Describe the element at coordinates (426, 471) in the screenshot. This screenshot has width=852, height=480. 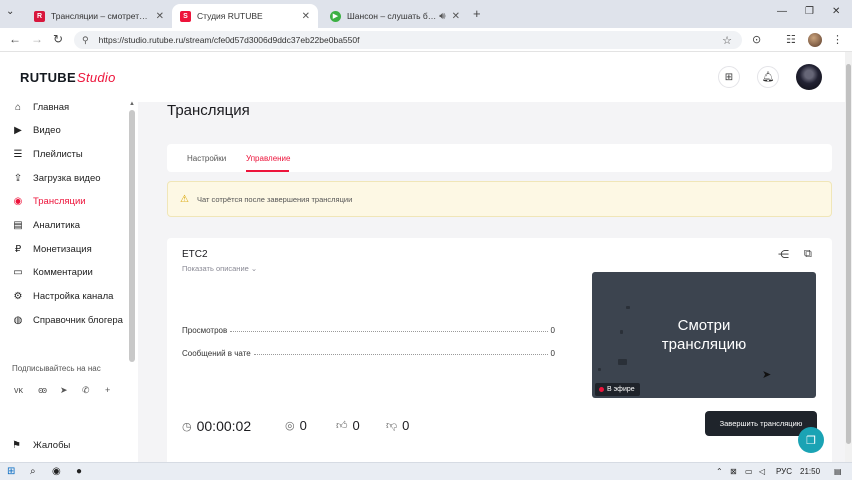
I see `windows-taskbar: ⊞ ⌕ ◉ ● ⌃ ⊠ ▭ ◁ РУС 21:50 ▤` at that location.